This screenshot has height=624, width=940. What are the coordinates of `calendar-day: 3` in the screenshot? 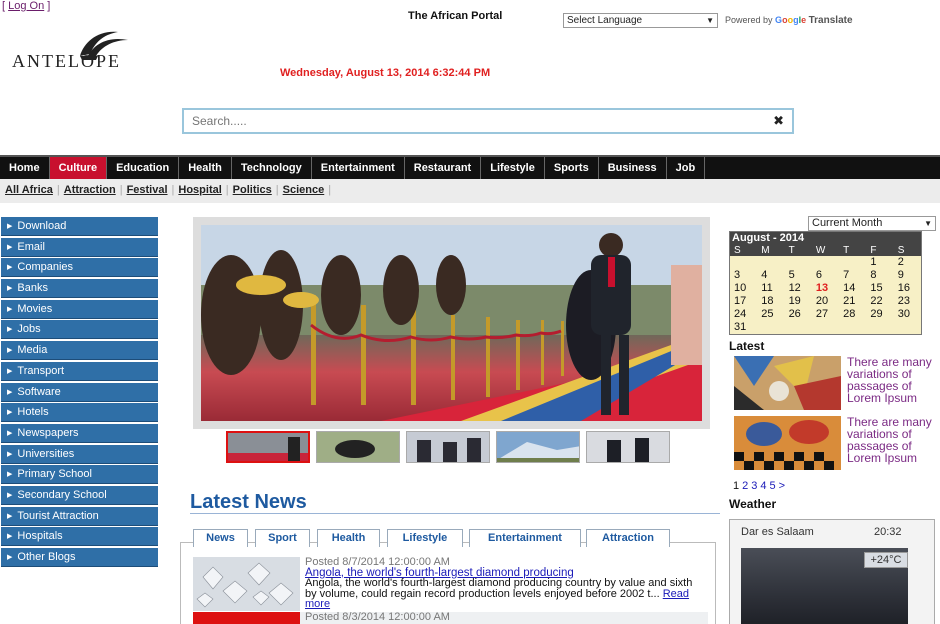 It's located at (743, 275).